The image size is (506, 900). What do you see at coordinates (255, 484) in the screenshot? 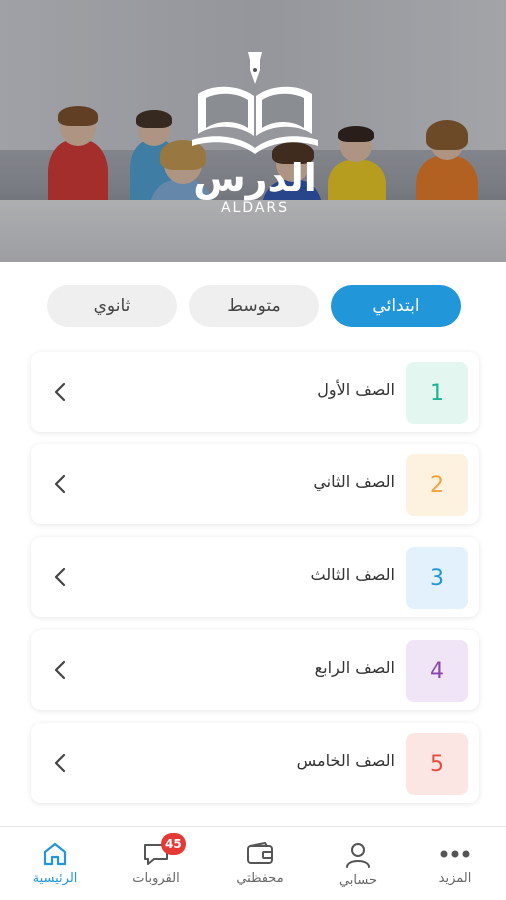
I see `grade-card-2: 2 الصف الثاني` at bounding box center [255, 484].